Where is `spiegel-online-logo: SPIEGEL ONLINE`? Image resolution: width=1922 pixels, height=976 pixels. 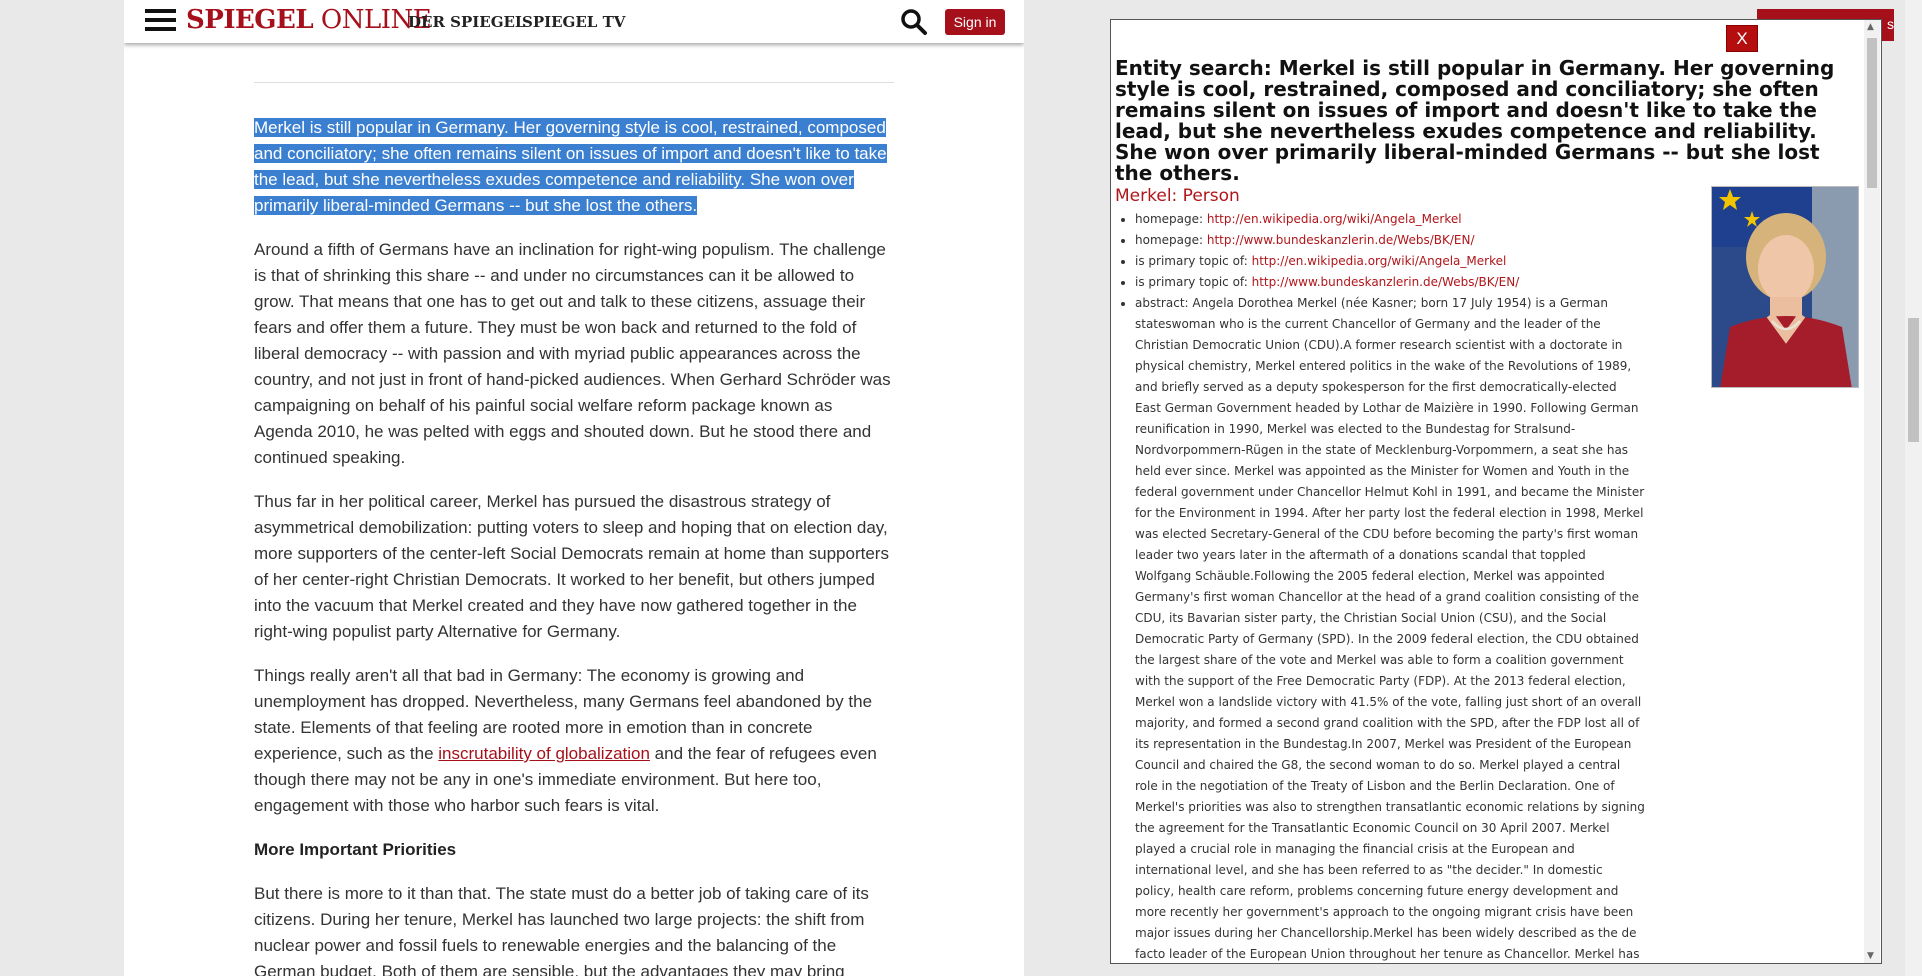 spiegel-online-logo: SPIEGEL ONLINE is located at coordinates (309, 20).